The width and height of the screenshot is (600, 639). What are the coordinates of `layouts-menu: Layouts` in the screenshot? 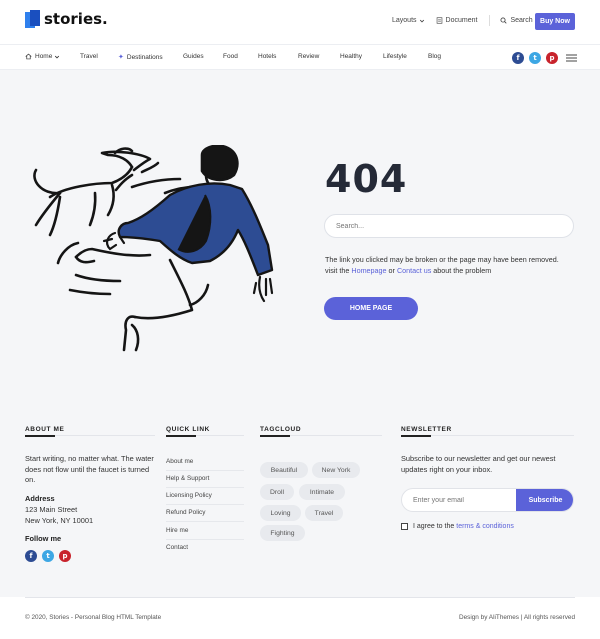 It's located at (408, 20).